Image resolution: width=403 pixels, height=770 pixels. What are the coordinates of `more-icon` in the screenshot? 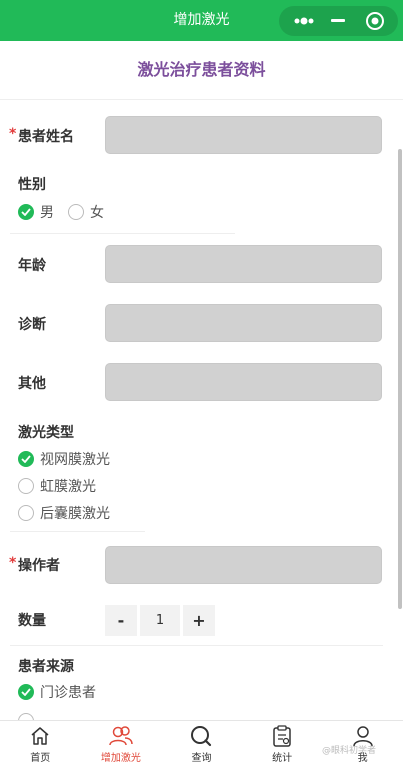 It's located at (304, 21).